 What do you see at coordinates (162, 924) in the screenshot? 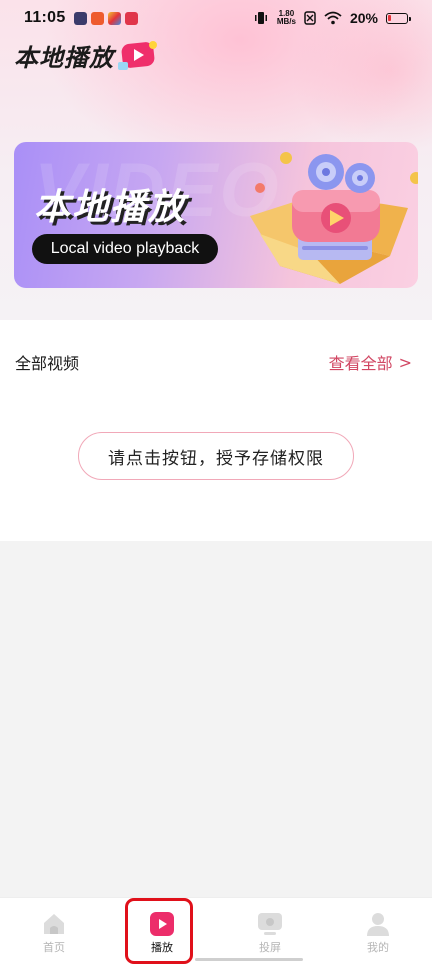
I see `play-icon` at bounding box center [162, 924].